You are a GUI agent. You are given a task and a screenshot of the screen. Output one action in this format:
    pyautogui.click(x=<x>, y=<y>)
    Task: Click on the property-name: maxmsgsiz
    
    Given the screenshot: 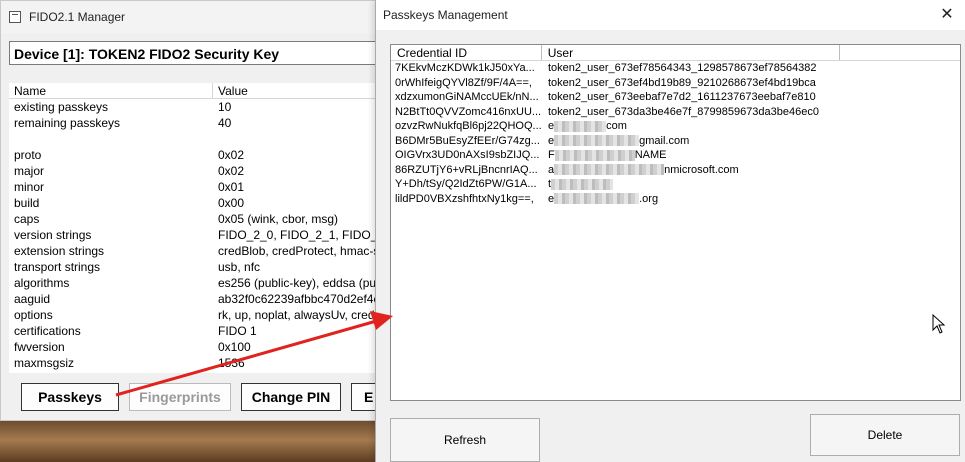 What is the action you would take?
    pyautogui.click(x=44, y=363)
    